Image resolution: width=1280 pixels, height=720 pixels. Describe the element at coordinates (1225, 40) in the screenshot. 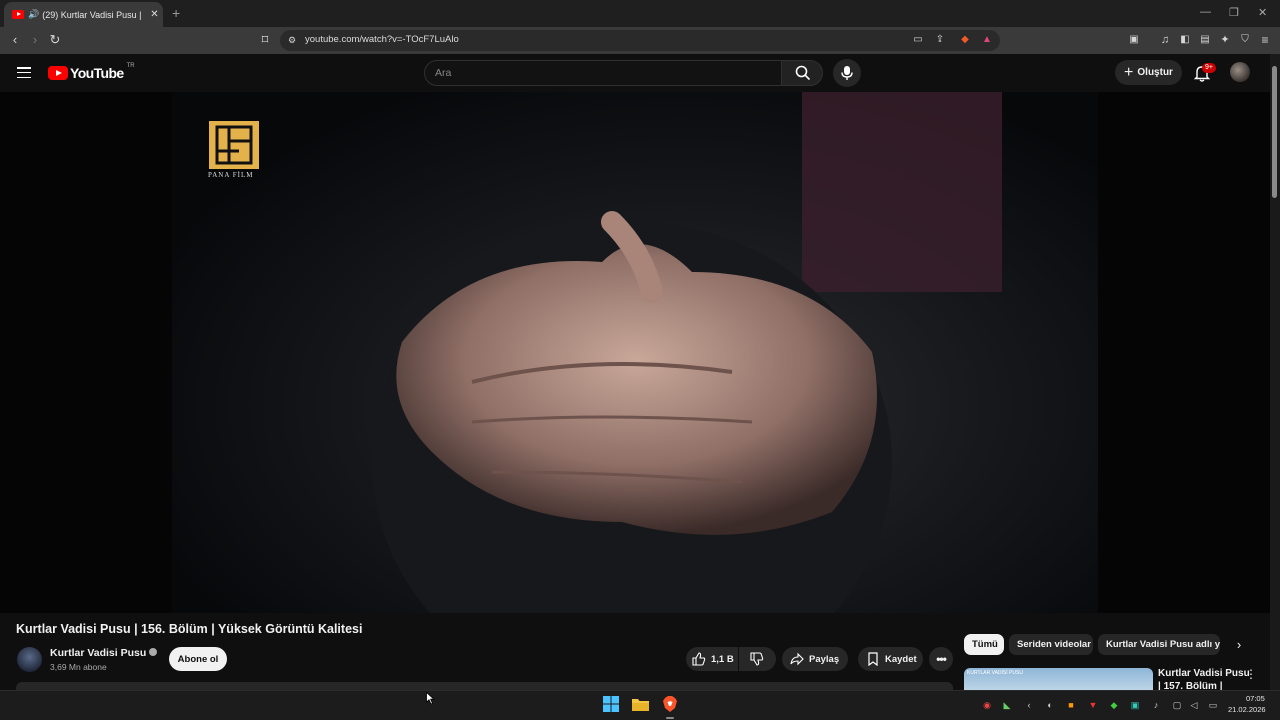

I see `leo-ai-icon: ✦` at that location.